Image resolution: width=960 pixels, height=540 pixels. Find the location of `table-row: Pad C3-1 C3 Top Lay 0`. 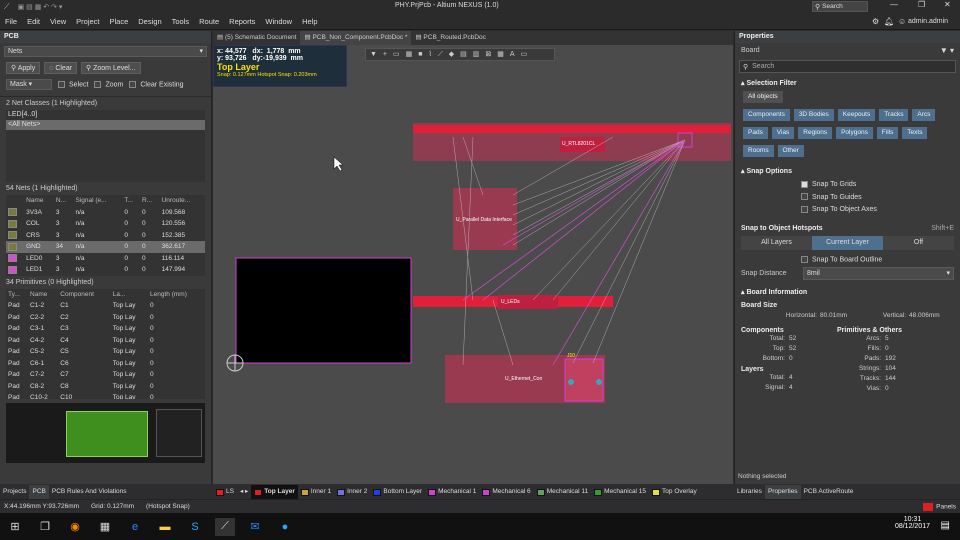

table-row: Pad C3-1 C3 Top Lay 0 is located at coordinates (105, 329).